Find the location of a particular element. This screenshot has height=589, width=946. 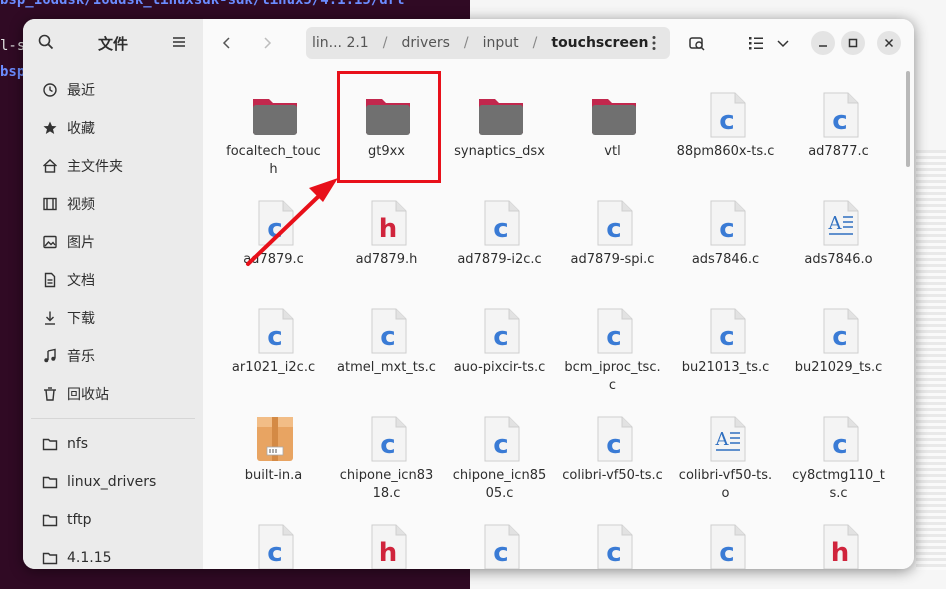

sidebar-item-图片: 图片 is located at coordinates (113, 242).